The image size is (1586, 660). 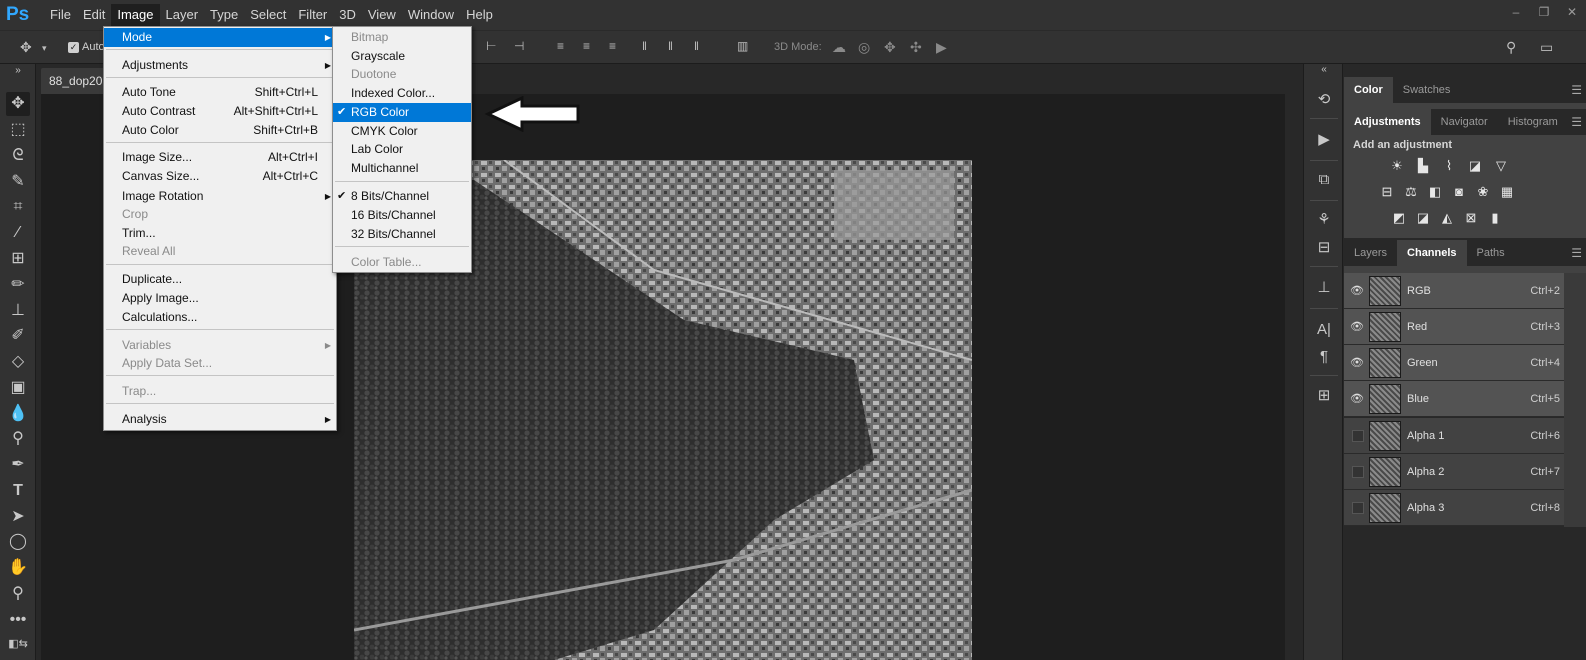 I want to click on channel-row-blue: 👁 Blue Ctrl+5, so click(x=1454, y=399).